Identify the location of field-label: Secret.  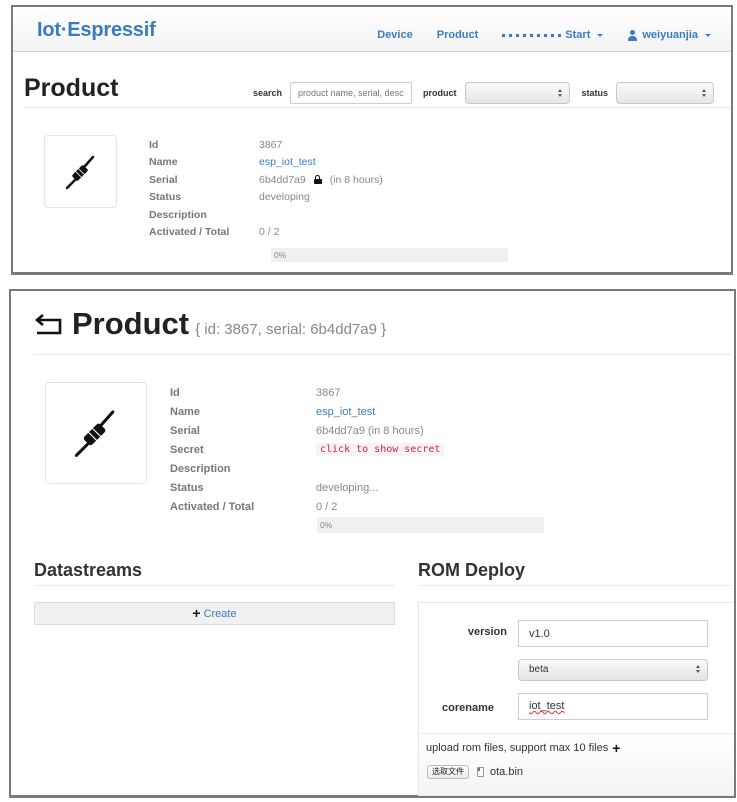
(187, 449).